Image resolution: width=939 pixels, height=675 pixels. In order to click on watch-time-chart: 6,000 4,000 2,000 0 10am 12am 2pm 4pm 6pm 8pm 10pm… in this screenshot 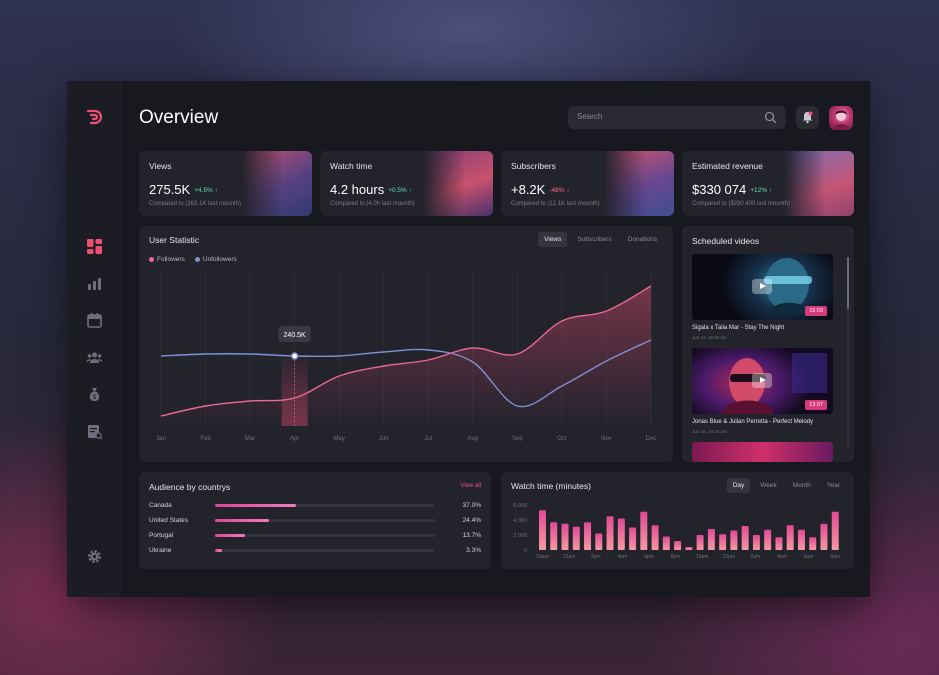, I will do `click(677, 520)`.